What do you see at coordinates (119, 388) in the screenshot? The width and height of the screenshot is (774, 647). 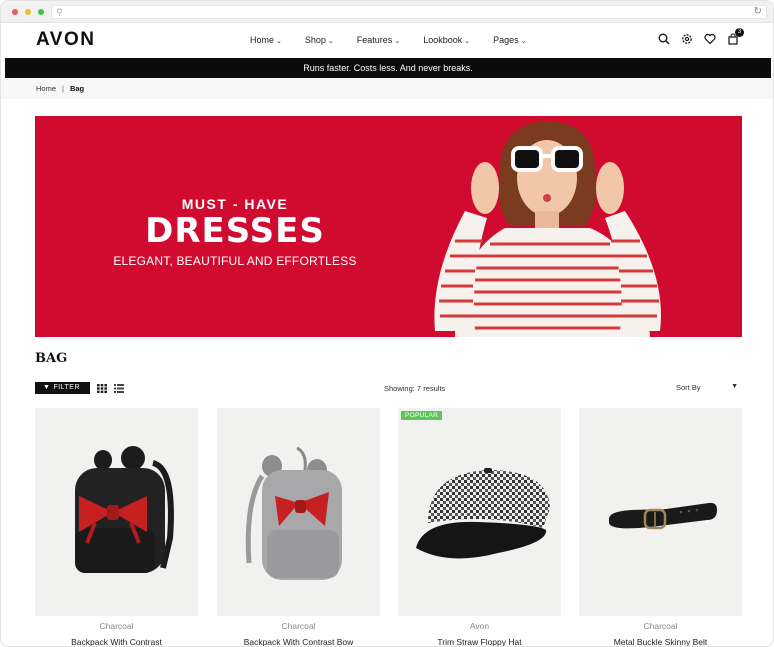 I see `list-view-icon` at bounding box center [119, 388].